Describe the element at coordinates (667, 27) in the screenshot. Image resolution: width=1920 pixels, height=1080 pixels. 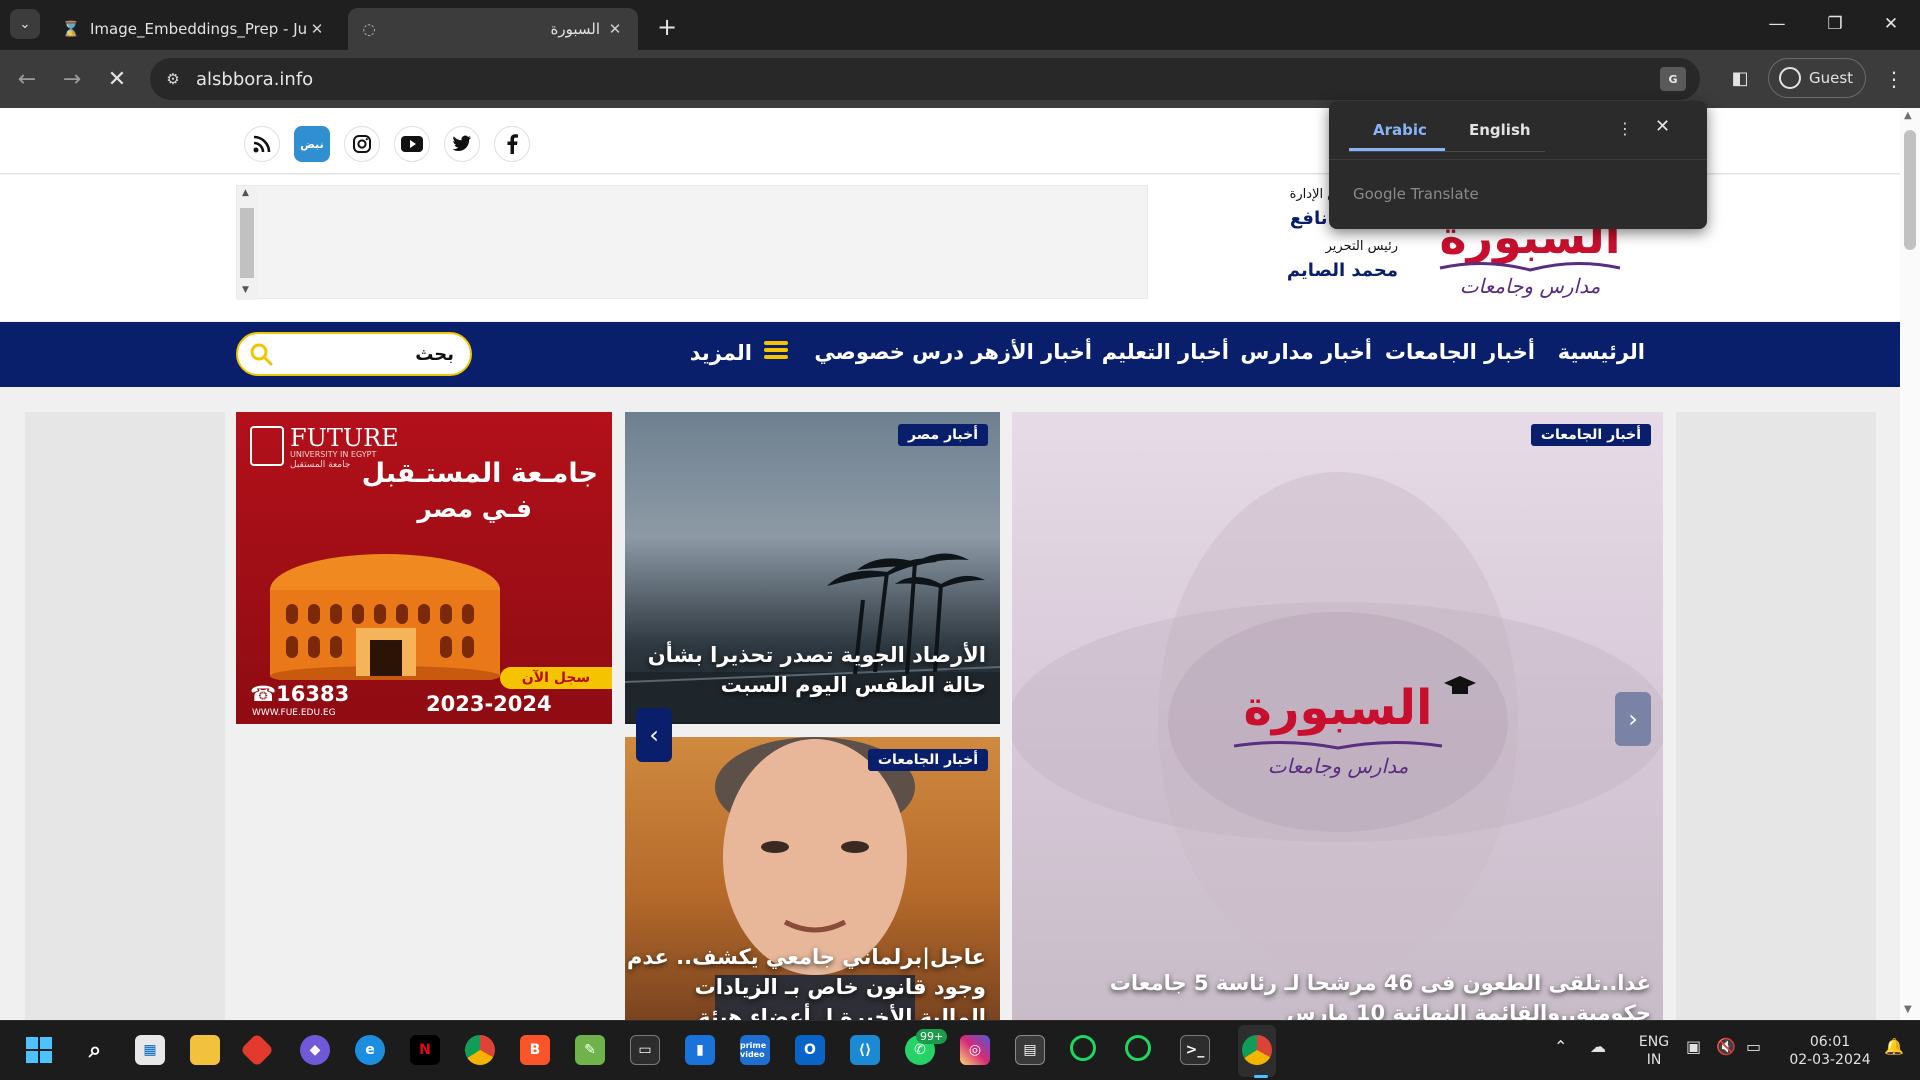
I see `new-tab-button: +` at that location.